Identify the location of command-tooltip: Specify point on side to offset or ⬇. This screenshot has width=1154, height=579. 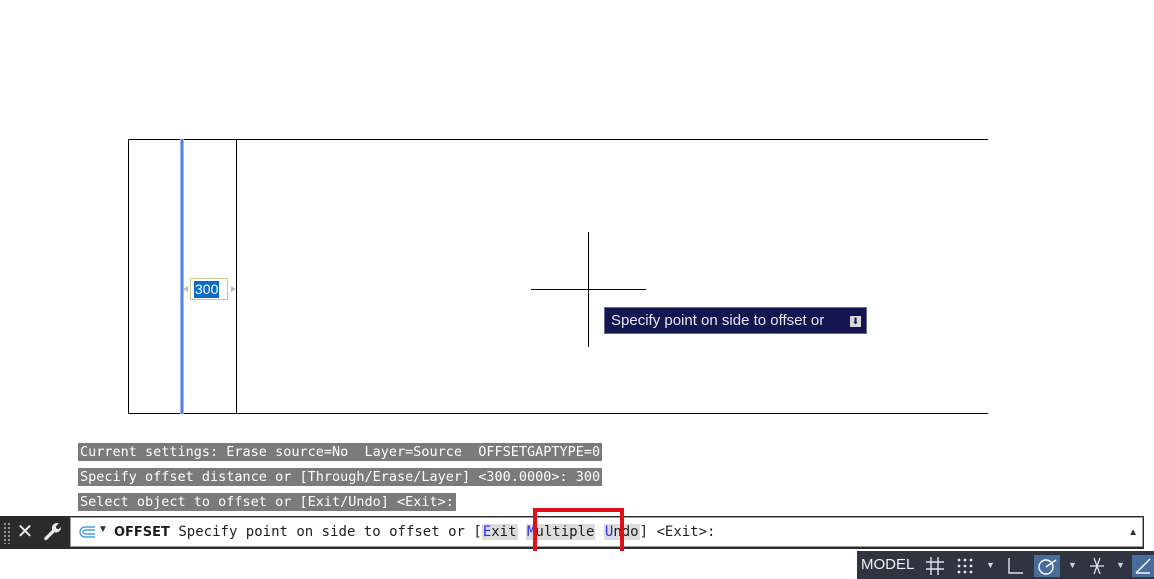
(735, 320).